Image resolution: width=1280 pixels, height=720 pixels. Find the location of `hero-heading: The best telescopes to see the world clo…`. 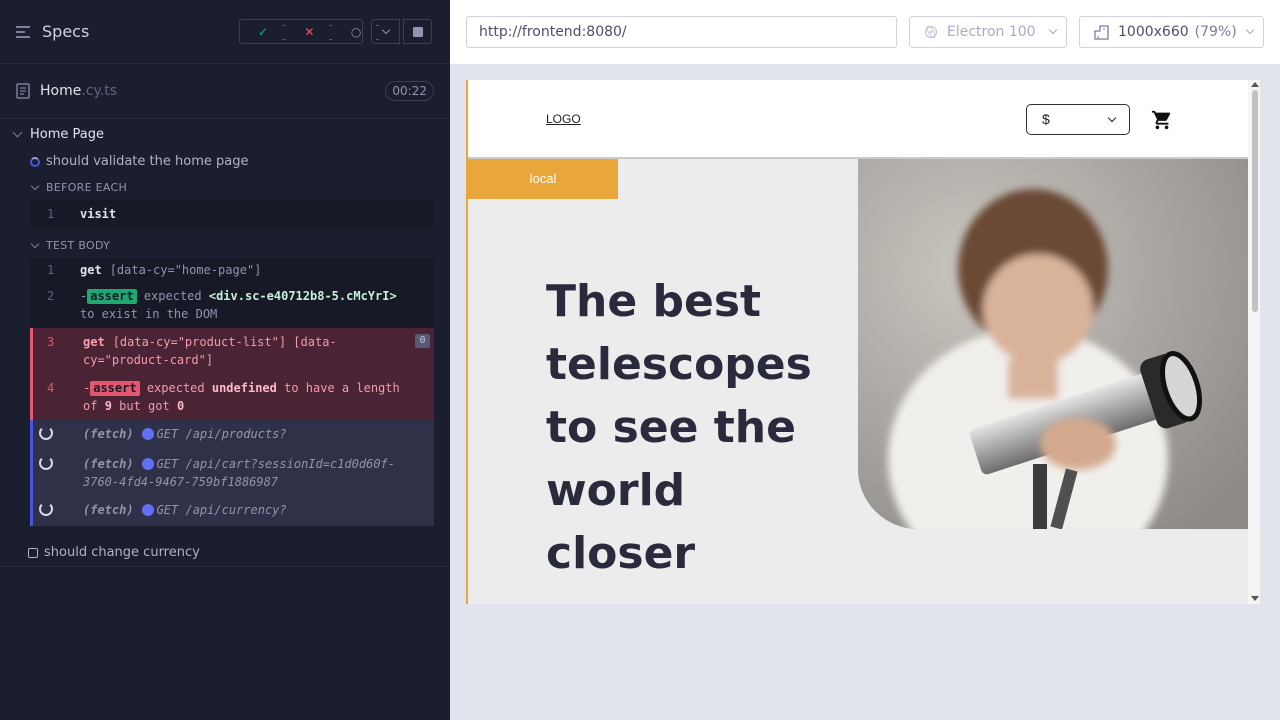

hero-heading: The best telescopes to see the world clo… is located at coordinates (696, 427).